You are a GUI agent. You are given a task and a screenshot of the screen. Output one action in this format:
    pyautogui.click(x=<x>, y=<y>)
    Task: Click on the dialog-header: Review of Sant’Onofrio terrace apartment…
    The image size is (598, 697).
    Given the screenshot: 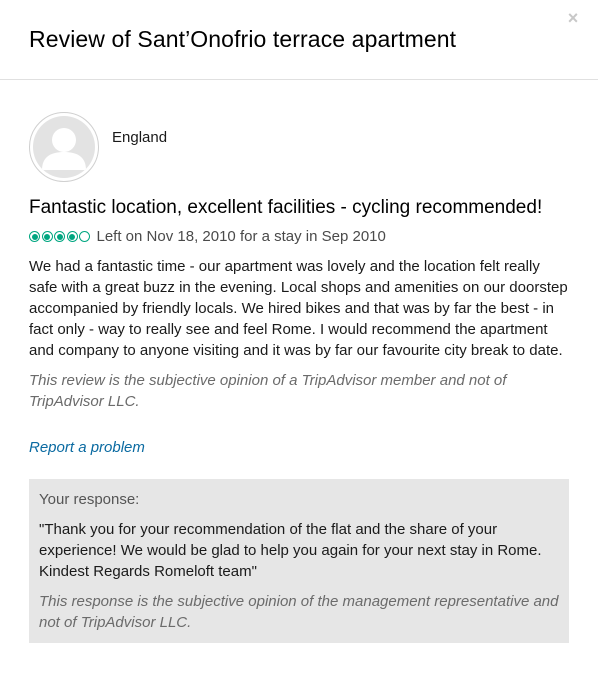 What is the action you would take?
    pyautogui.click(x=299, y=40)
    